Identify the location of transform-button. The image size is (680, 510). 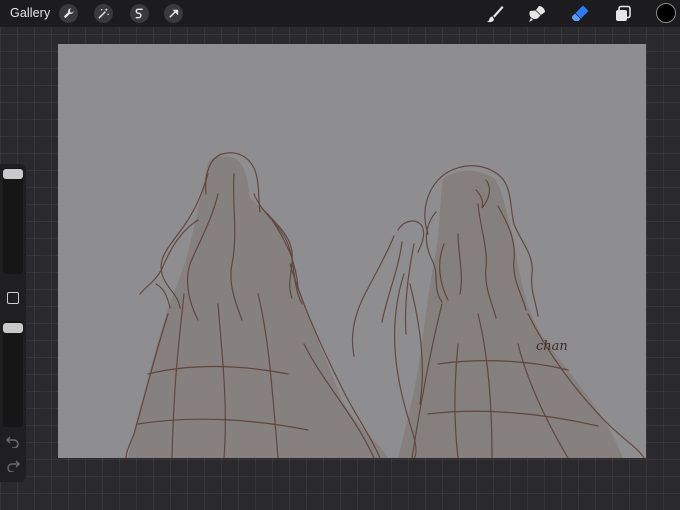
(173, 13).